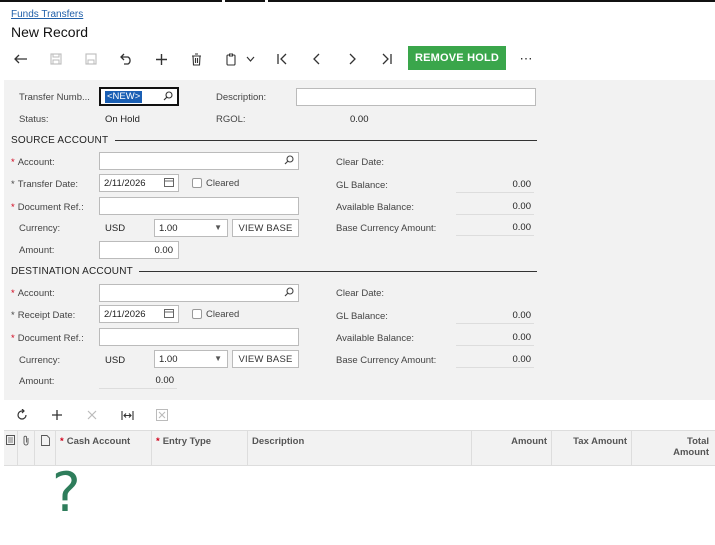  What do you see at coordinates (360, 293) in the screenshot?
I see `destination-clear-date-label: Clear Date:` at bounding box center [360, 293].